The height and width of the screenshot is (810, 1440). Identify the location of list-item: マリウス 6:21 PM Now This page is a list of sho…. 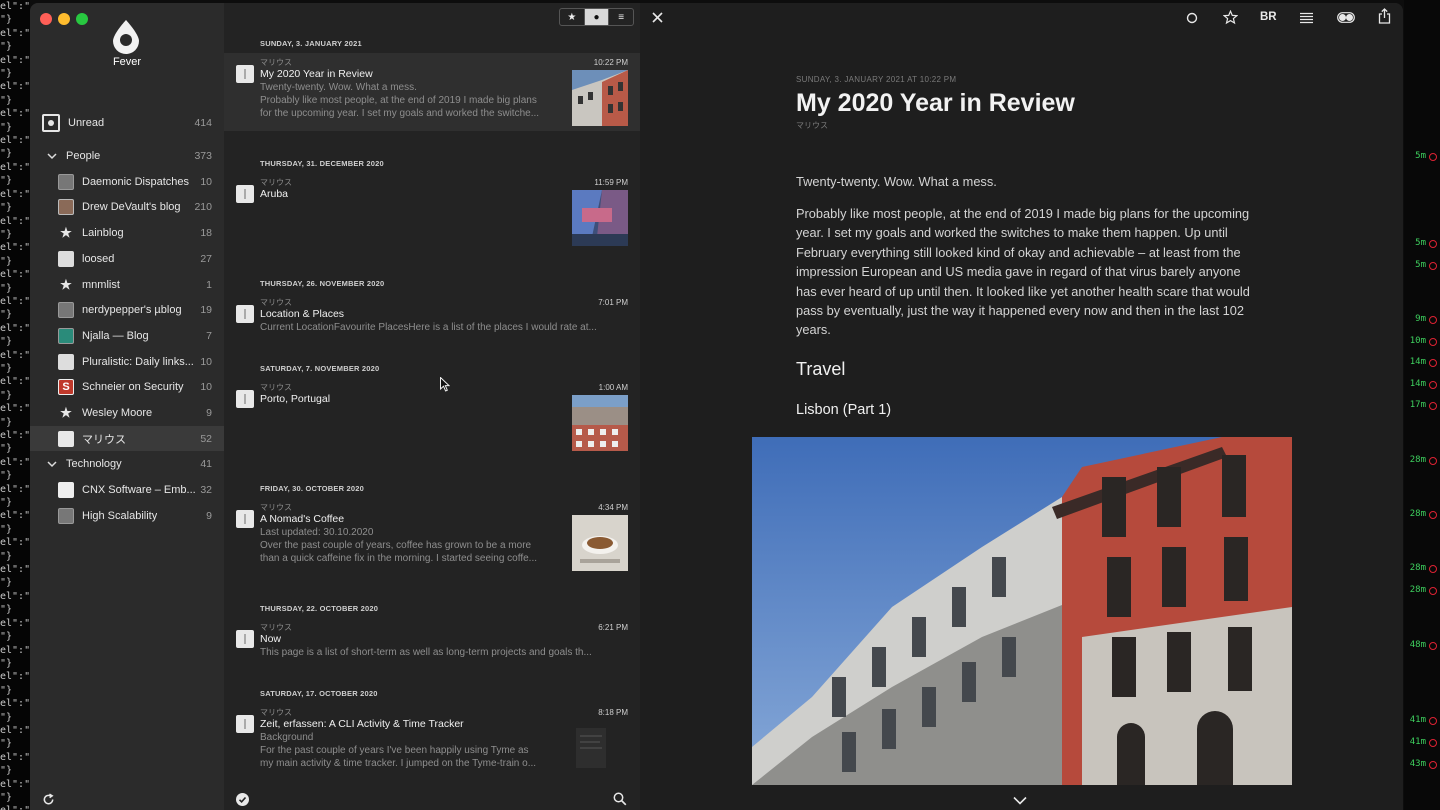
(432, 645).